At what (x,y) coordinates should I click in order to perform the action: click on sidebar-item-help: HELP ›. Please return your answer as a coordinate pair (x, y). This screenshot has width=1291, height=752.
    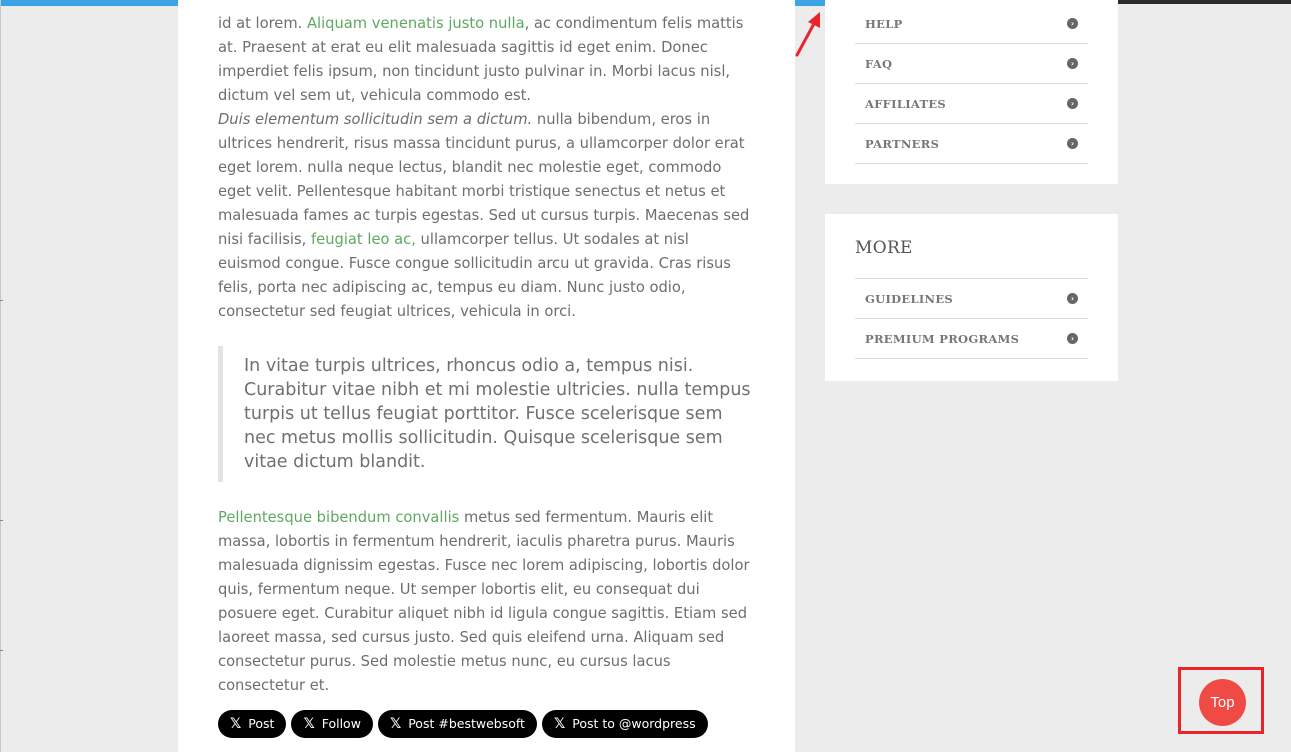
    Looking at the image, I should click on (971, 24).